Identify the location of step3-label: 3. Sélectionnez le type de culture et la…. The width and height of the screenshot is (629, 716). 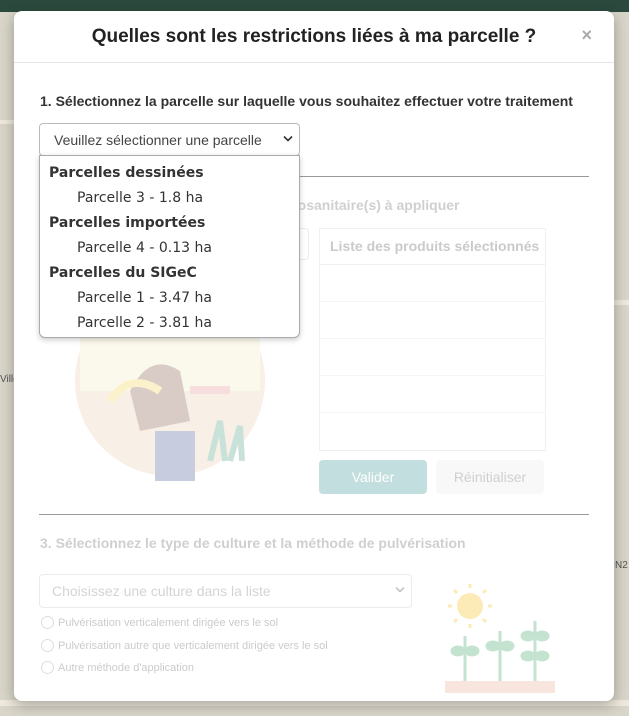
(253, 543).